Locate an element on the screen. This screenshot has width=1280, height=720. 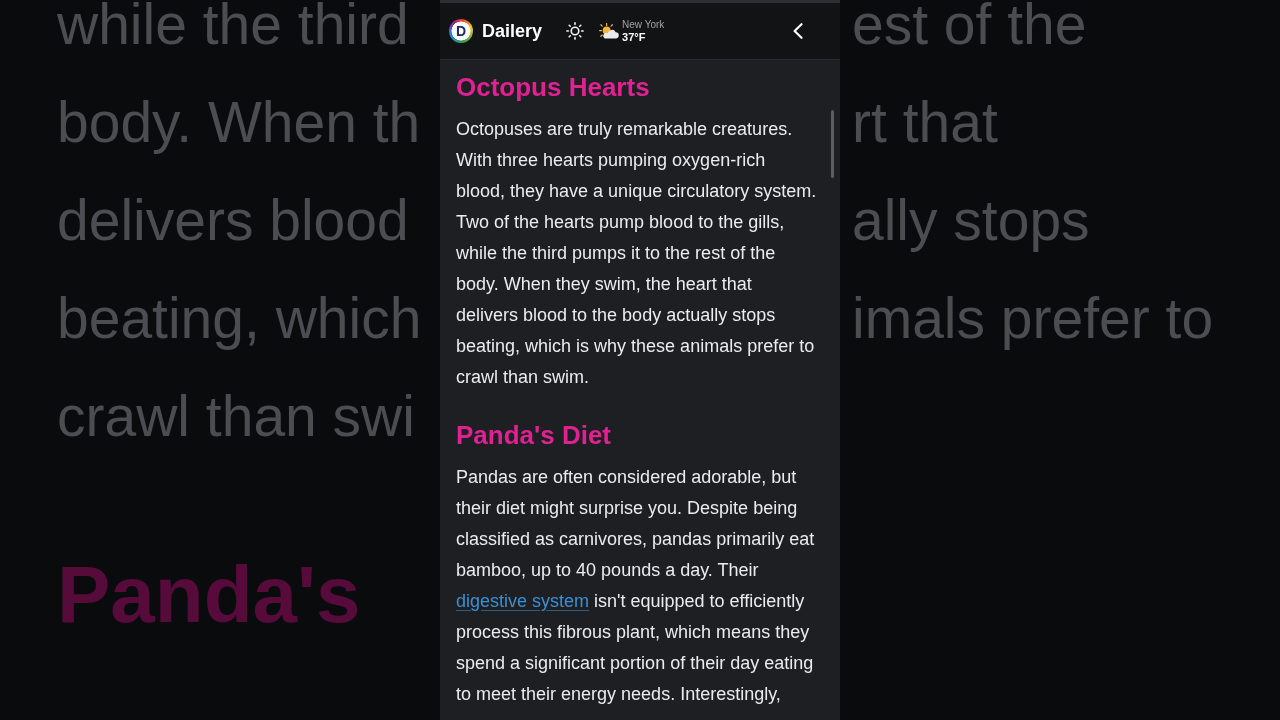
article-title: Panda's Diet is located at coordinates (533, 435).